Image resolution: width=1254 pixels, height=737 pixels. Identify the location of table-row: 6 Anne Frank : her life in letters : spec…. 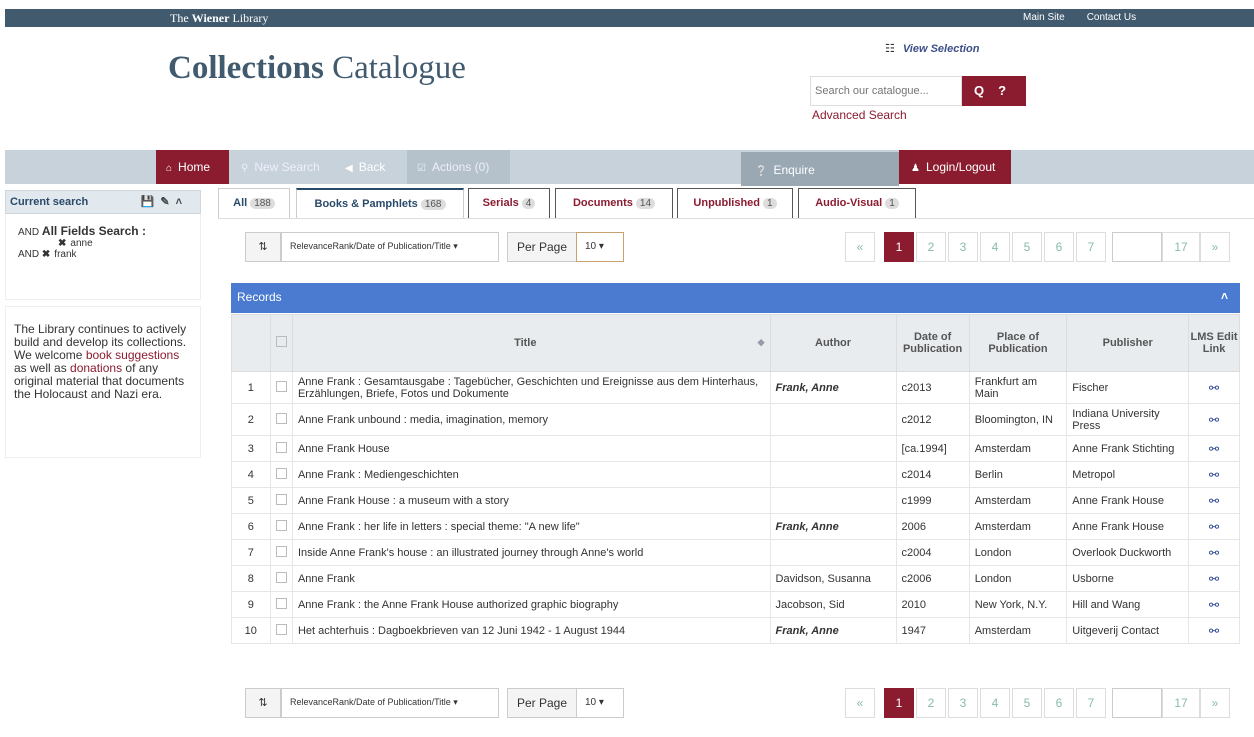
(735, 526).